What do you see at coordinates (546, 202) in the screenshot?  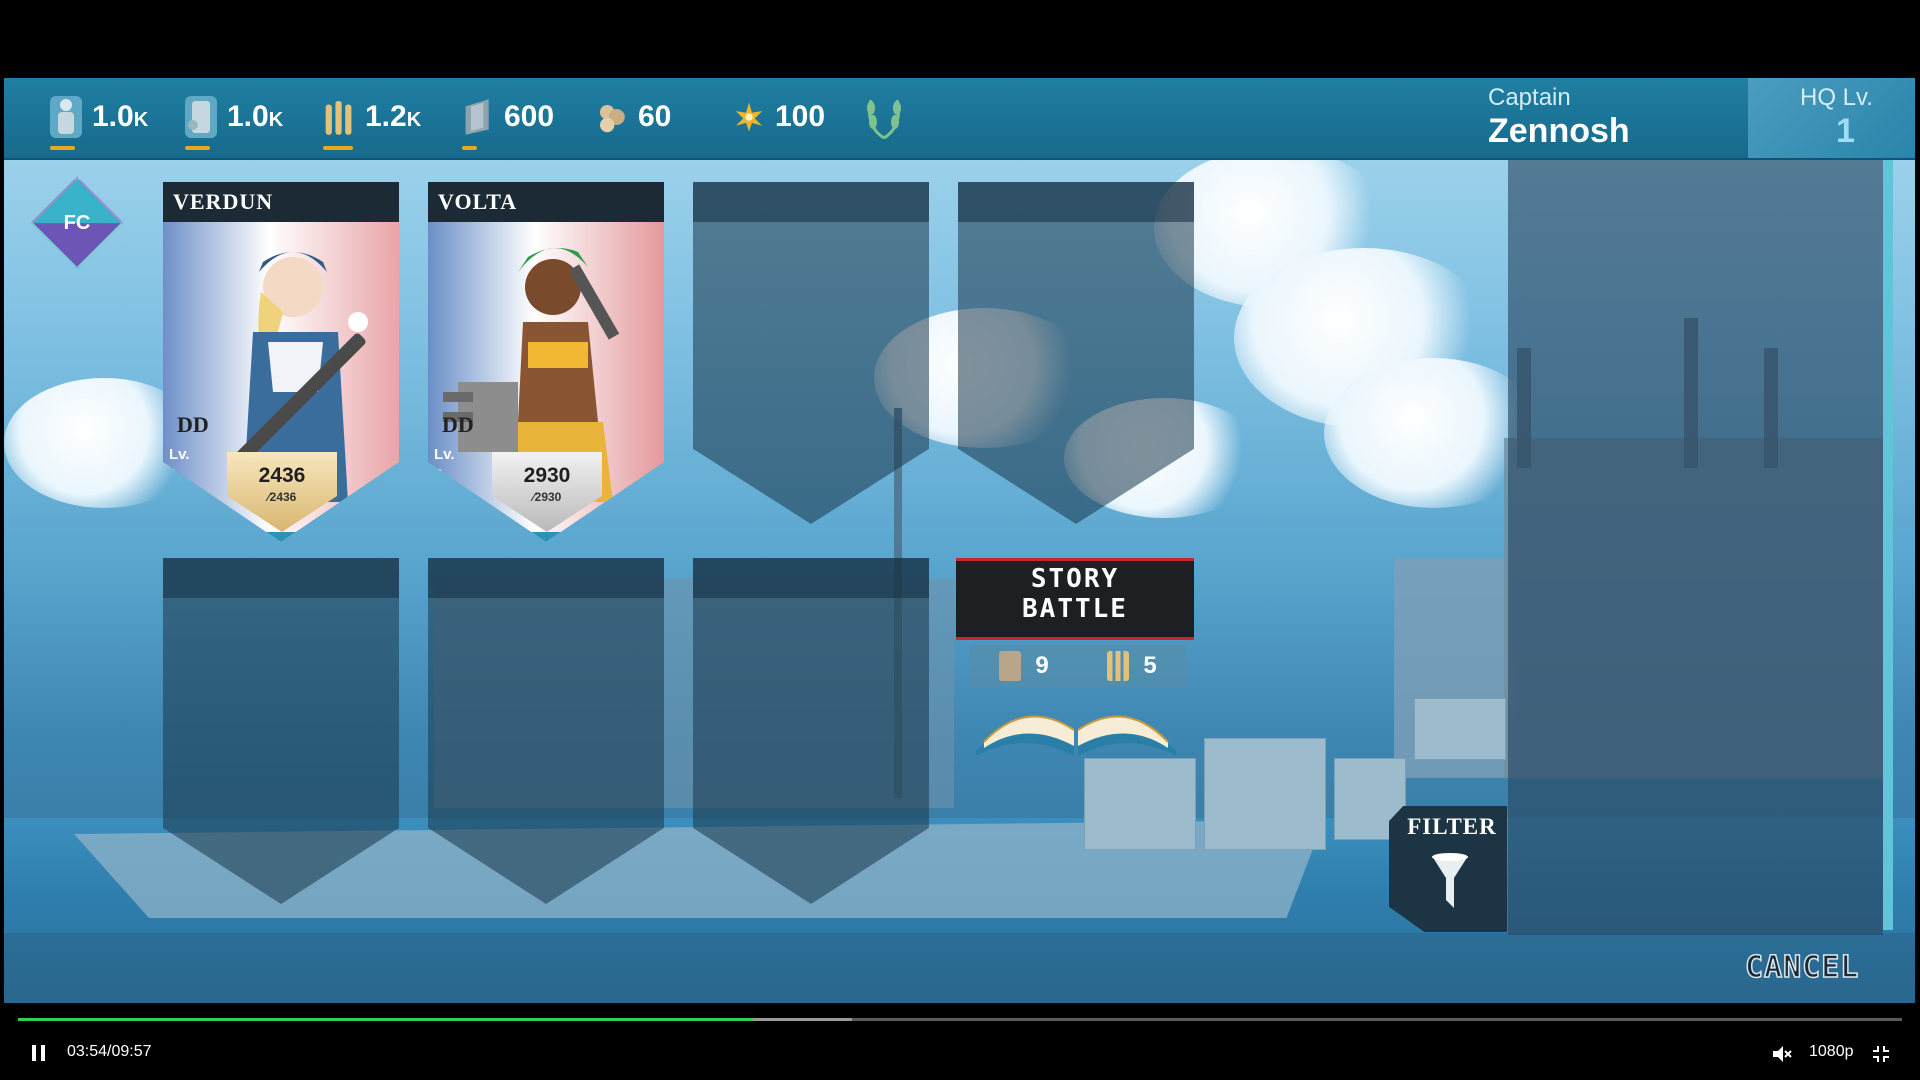 I see `card-name: VOLTA` at bounding box center [546, 202].